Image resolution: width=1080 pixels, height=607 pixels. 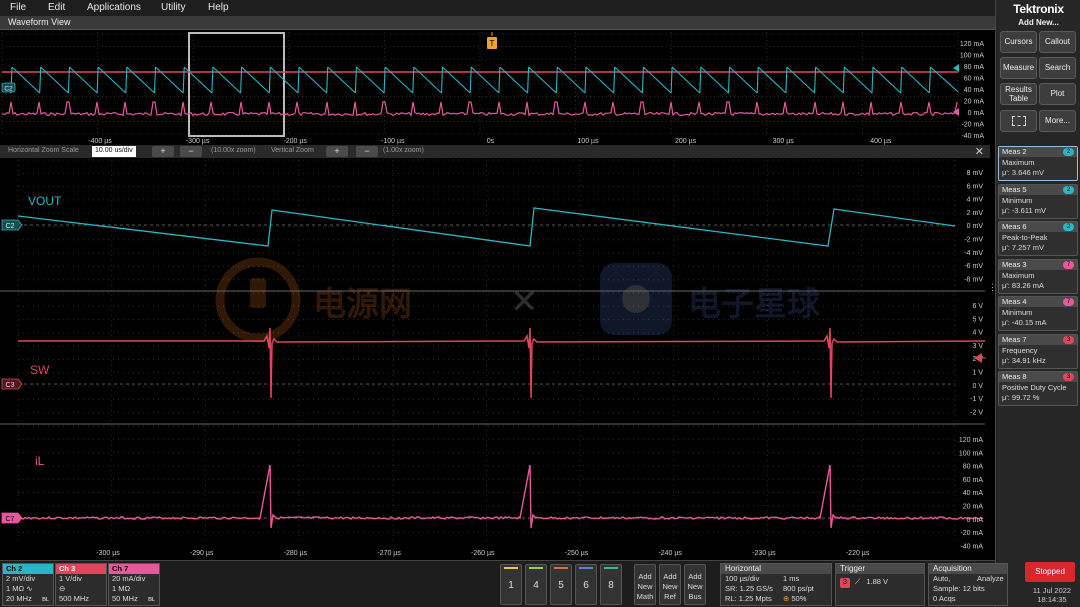 What do you see at coordinates (791, 578) in the screenshot?
I see `horizontal-record-time: 1 ms` at bounding box center [791, 578].